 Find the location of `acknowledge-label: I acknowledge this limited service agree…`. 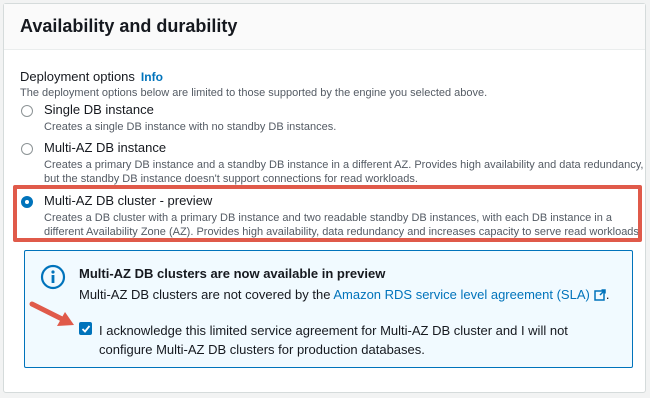

acknowledge-label: I acknowledge this limited service agree… is located at coordinates (333, 340).